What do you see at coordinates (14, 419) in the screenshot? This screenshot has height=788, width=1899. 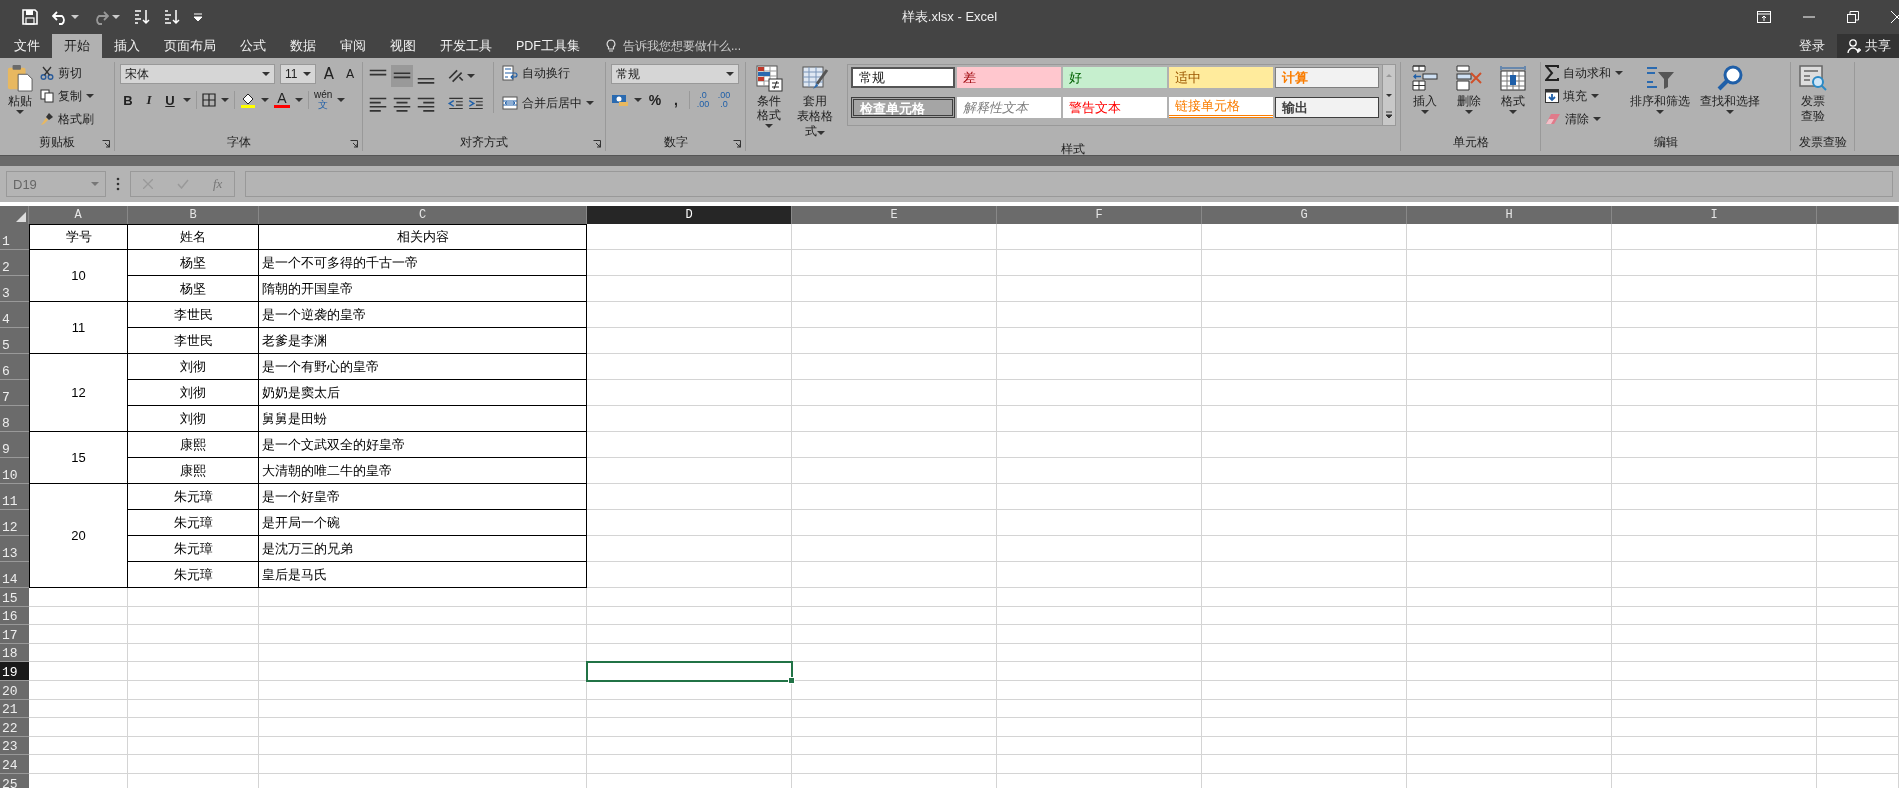 I see `row-header: 8` at bounding box center [14, 419].